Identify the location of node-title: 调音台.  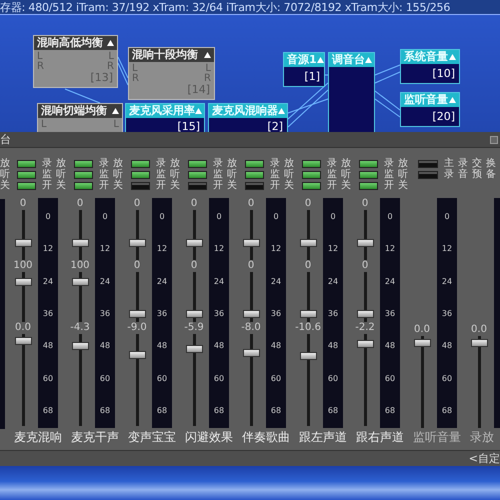
(348, 60).